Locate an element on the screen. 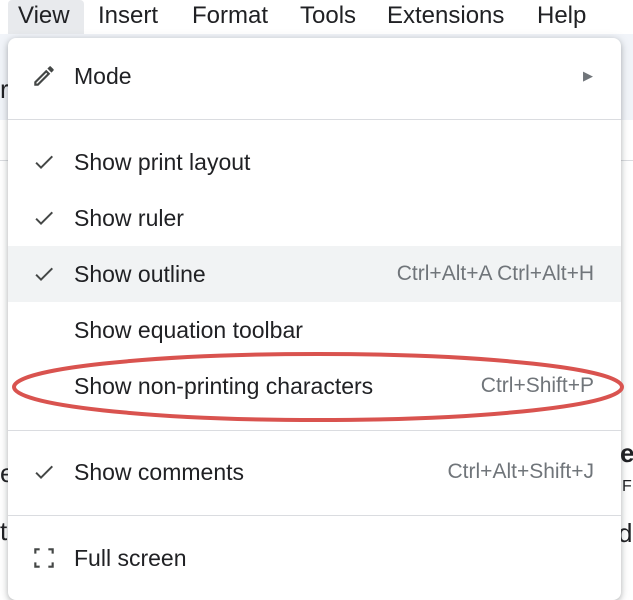 The height and width of the screenshot is (600, 633). menubar-insert: Insert is located at coordinates (128, 17).